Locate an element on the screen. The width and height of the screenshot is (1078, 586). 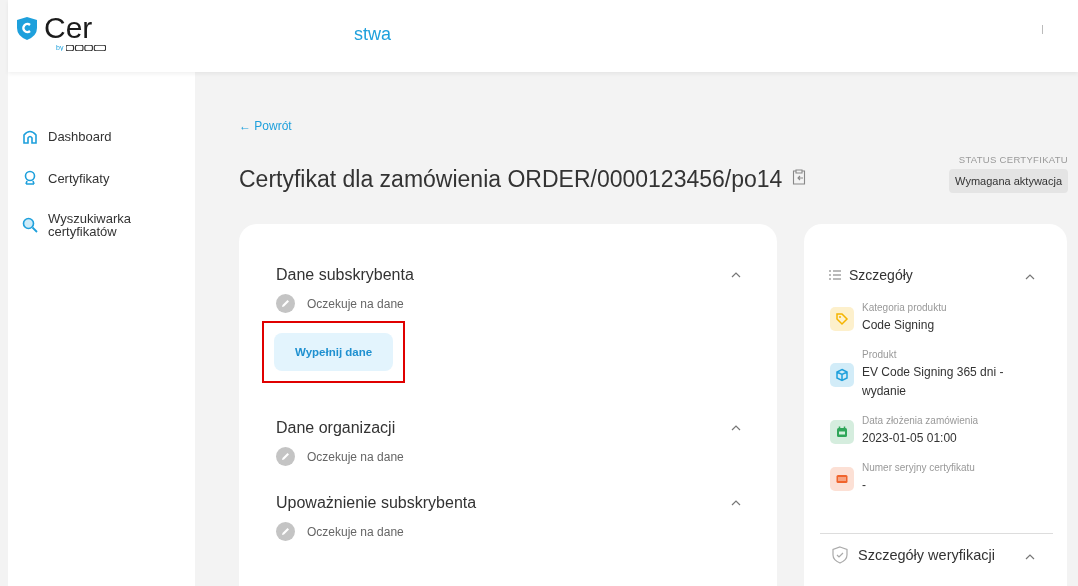
detail-value: - is located at coordinates (864, 485).